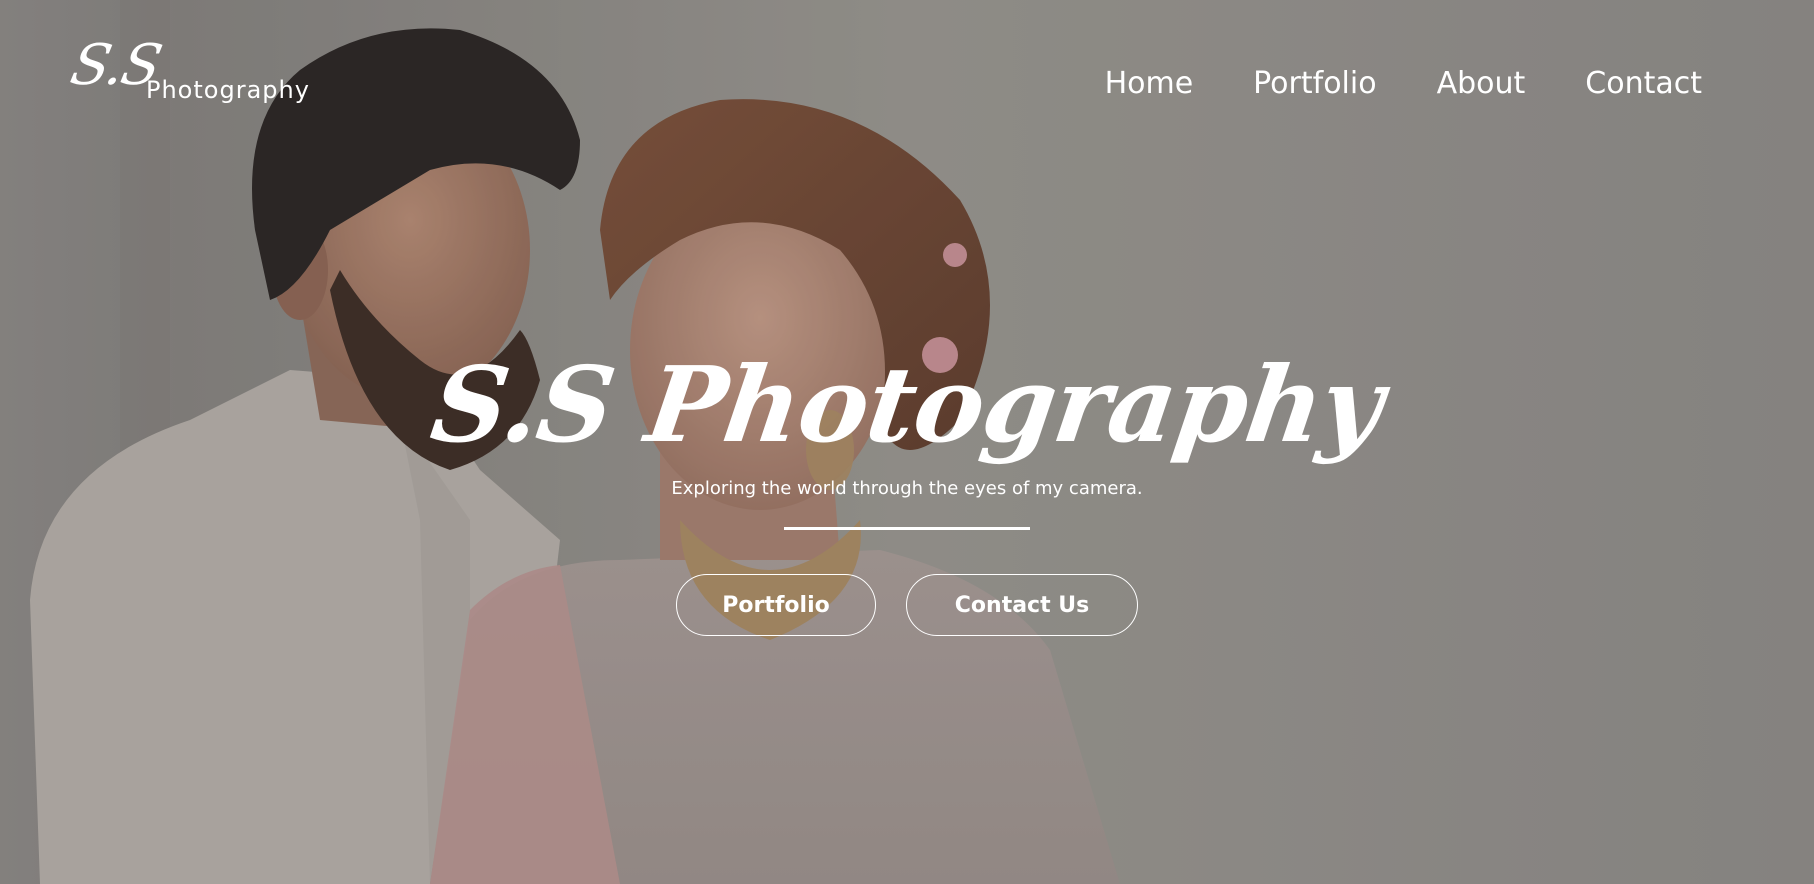 The width and height of the screenshot is (1814, 884). What do you see at coordinates (1481, 84) in the screenshot?
I see `nav-about-link: About` at bounding box center [1481, 84].